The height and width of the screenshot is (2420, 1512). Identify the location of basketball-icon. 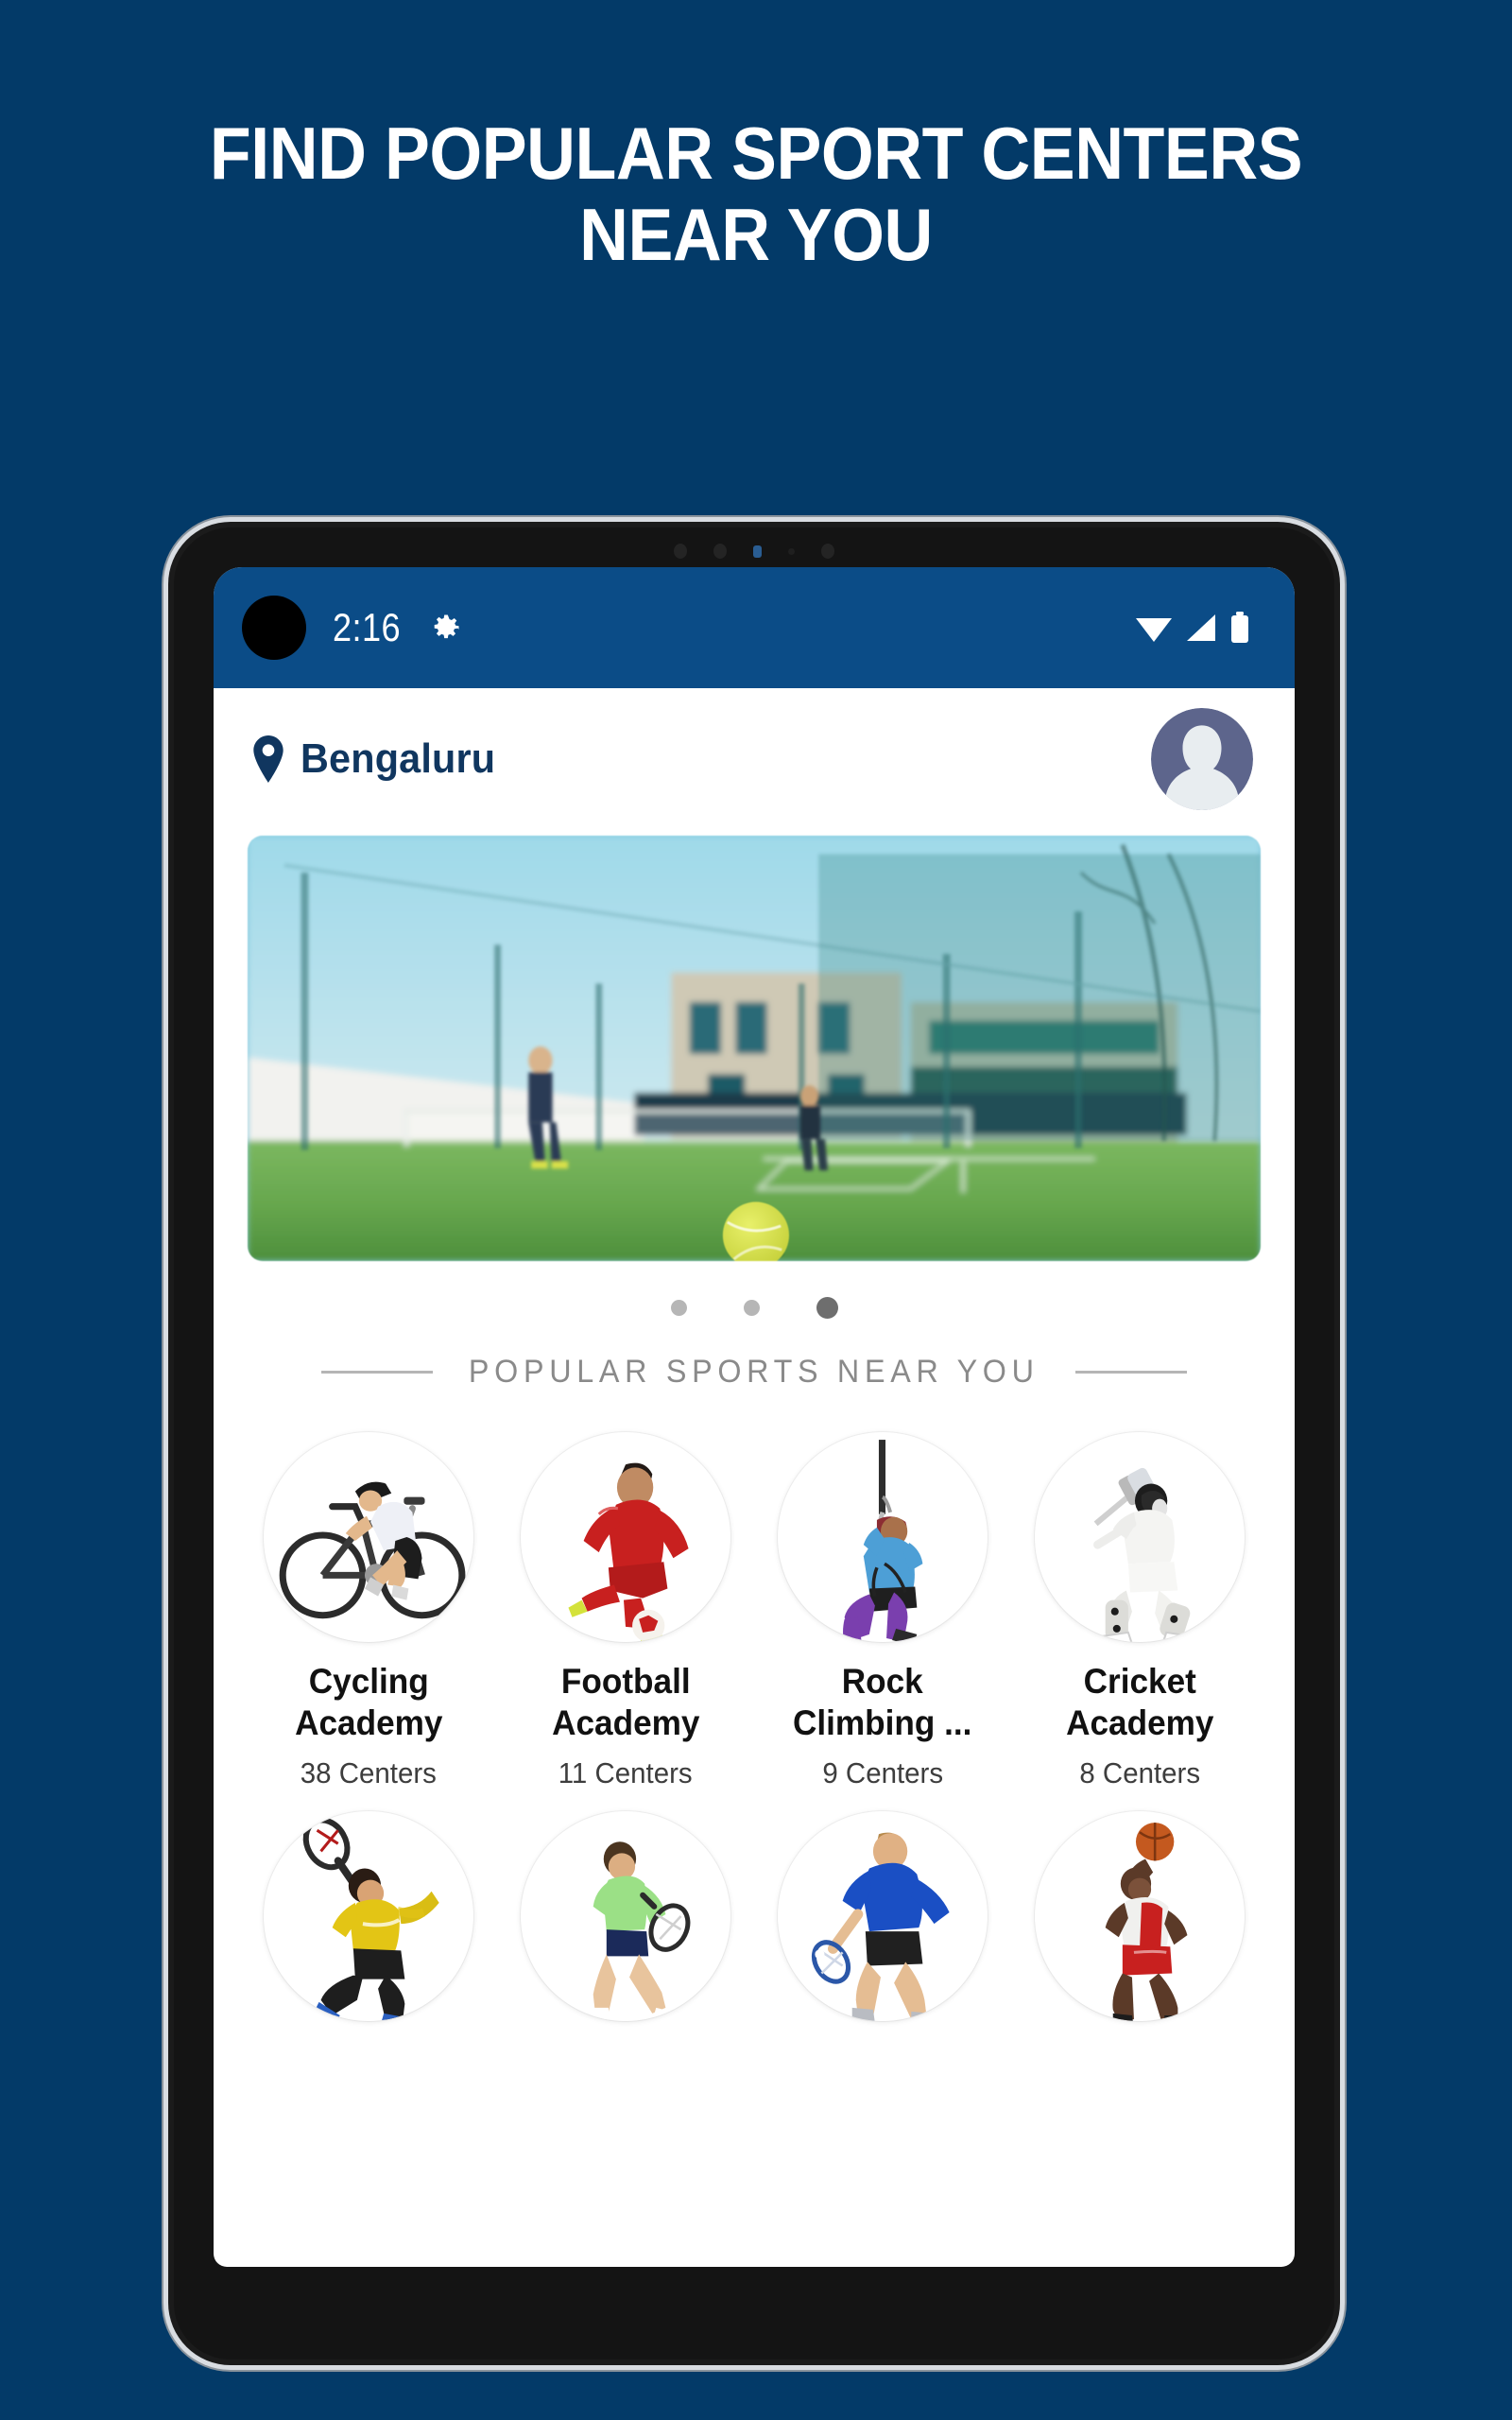
(1140, 1916).